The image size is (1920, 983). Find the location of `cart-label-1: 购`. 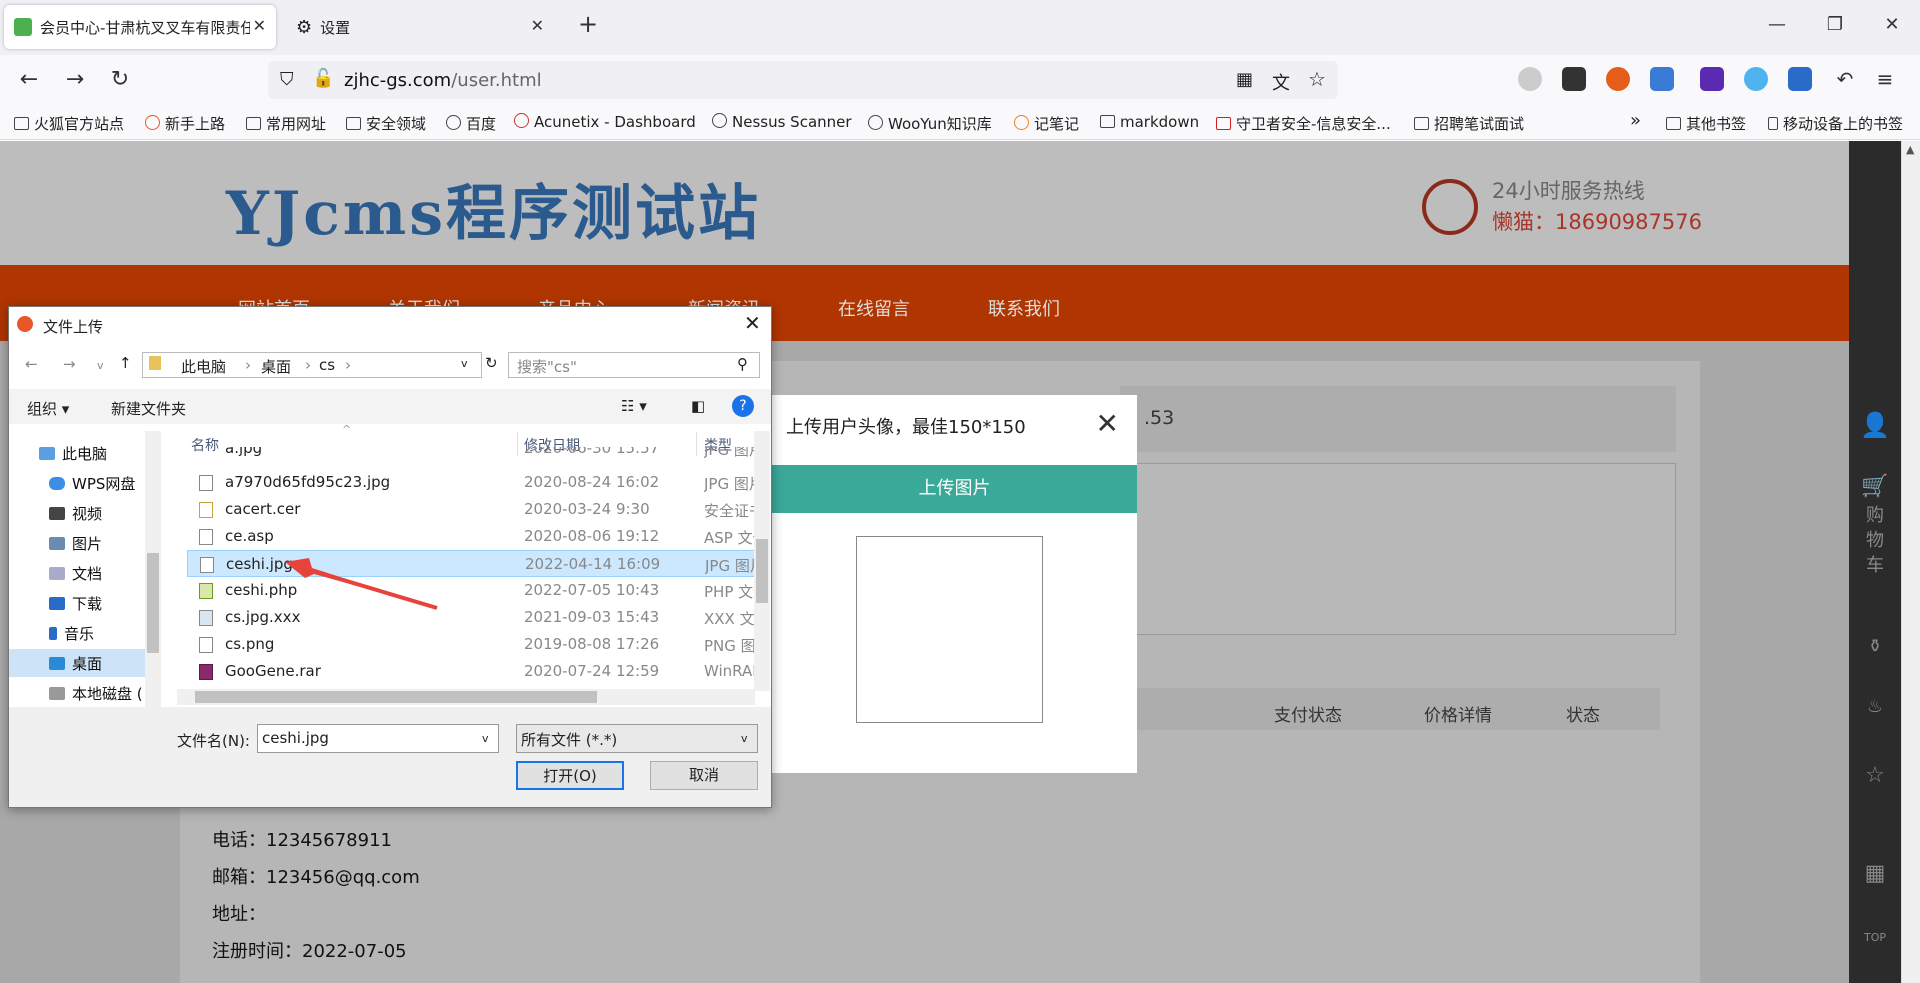

cart-label-1: 购 is located at coordinates (1875, 514).